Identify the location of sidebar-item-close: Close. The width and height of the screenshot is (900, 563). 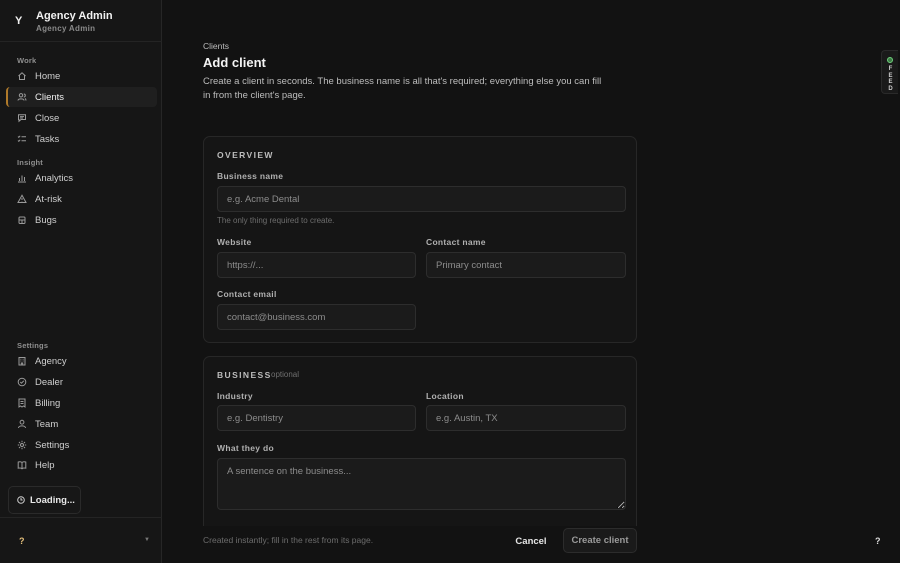
(81, 118).